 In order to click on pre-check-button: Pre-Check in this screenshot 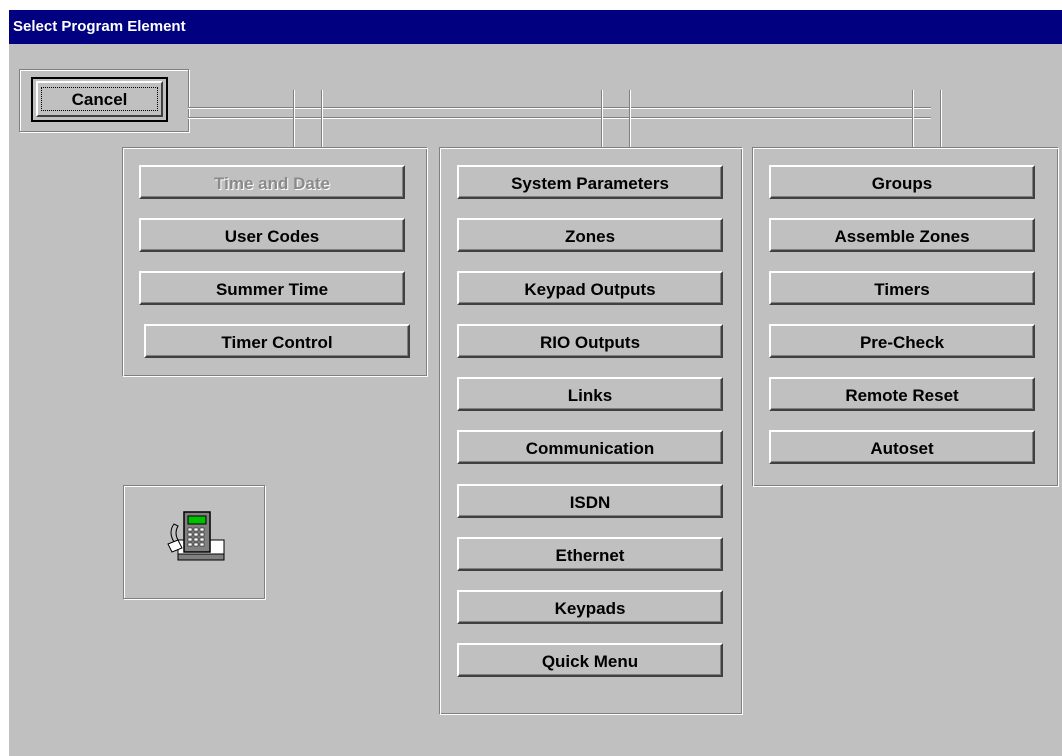, I will do `click(902, 341)`.